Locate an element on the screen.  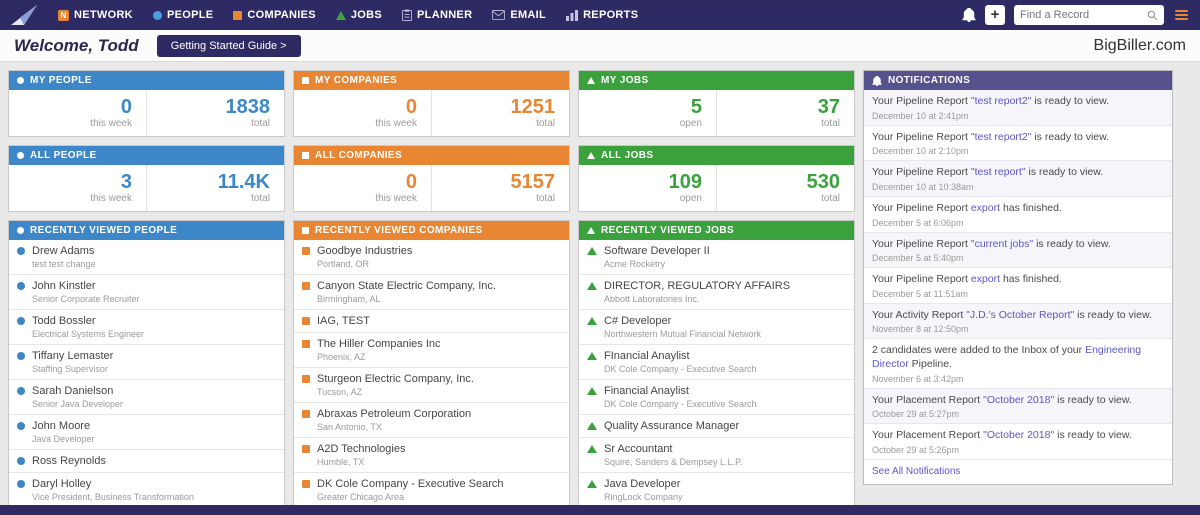
nav-item-people: PEOPLE is located at coordinates (183, 15).